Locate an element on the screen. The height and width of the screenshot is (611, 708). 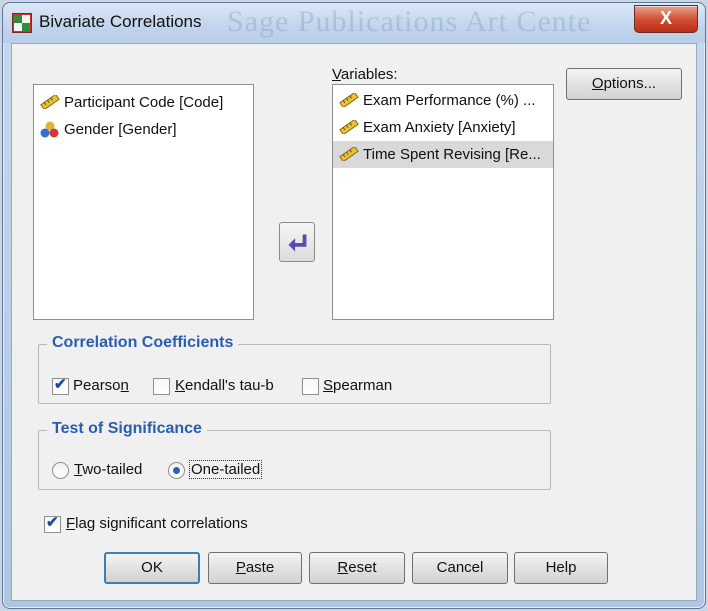
spss-app-icon is located at coordinates (22, 23).